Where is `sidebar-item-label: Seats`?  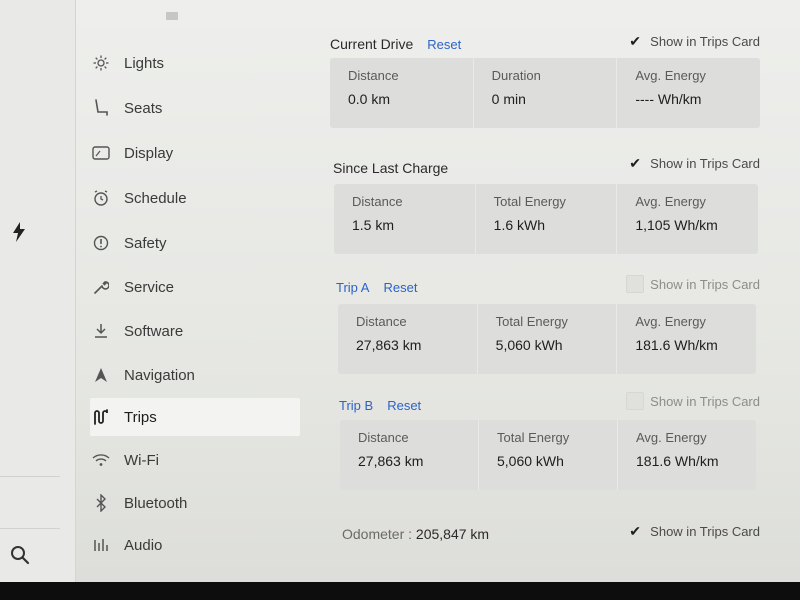 sidebar-item-label: Seats is located at coordinates (143, 108).